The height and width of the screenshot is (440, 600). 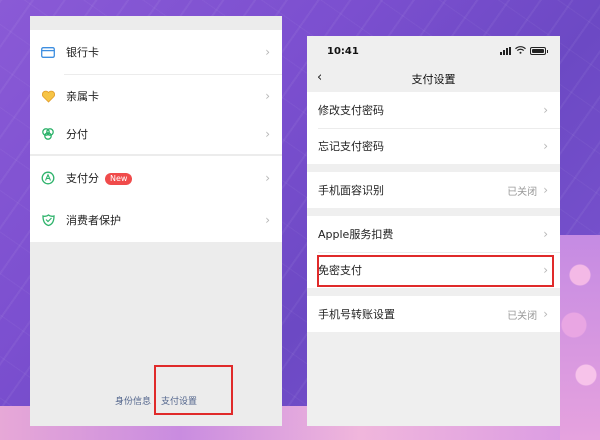 I want to click on pay-score-icon, so click(x=48, y=178).